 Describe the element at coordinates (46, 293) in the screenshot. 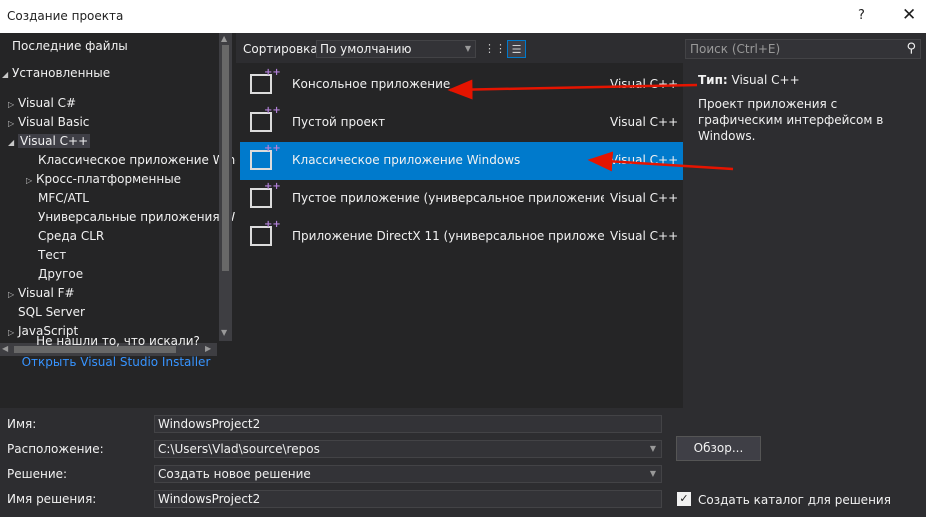

I see `tree-item-label: Visual F#` at that location.